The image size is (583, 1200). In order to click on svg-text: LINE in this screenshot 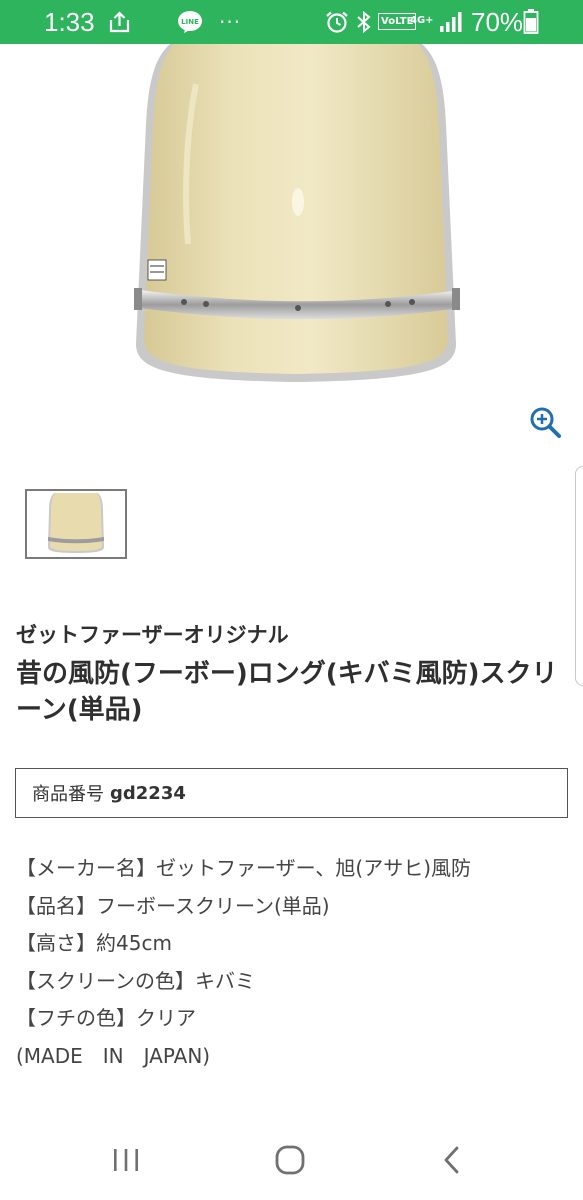, I will do `click(190, 22)`.